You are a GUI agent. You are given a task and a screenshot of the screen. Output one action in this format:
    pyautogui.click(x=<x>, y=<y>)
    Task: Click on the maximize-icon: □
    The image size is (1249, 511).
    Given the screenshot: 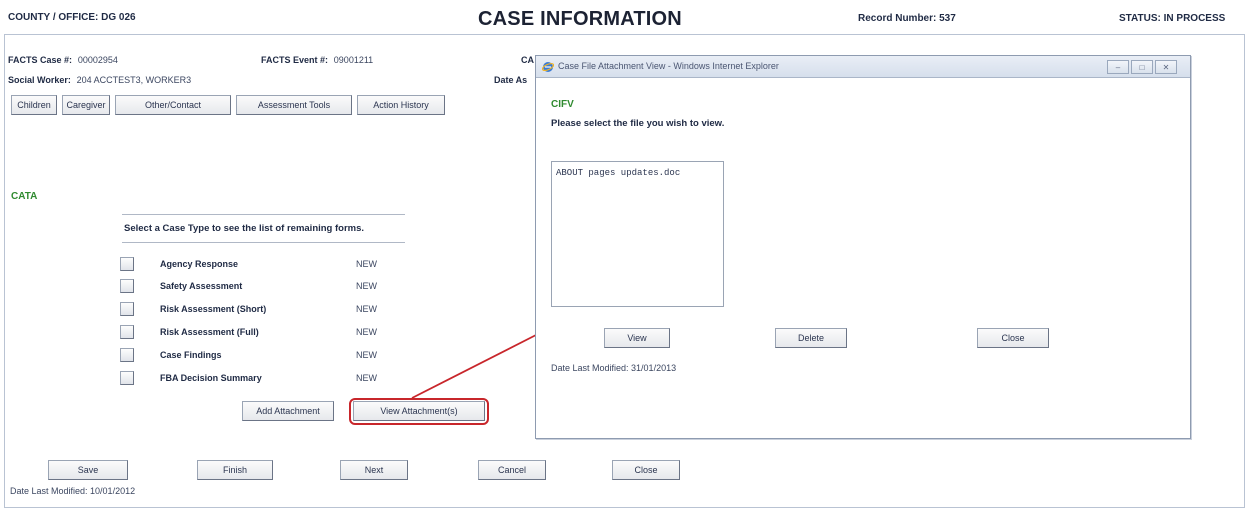 What is the action you would take?
    pyautogui.click(x=1142, y=67)
    